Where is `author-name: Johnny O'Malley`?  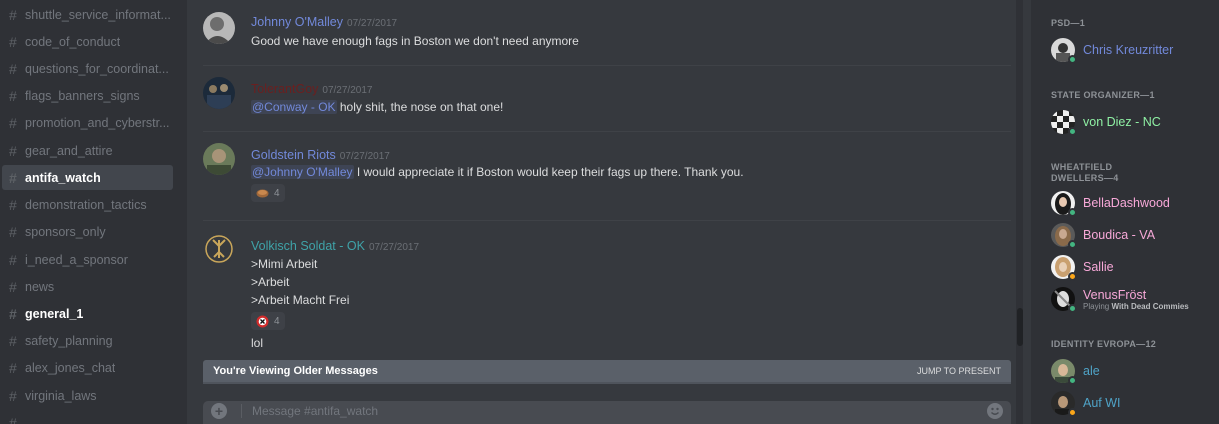
author-name: Johnny O'Malley is located at coordinates (297, 22).